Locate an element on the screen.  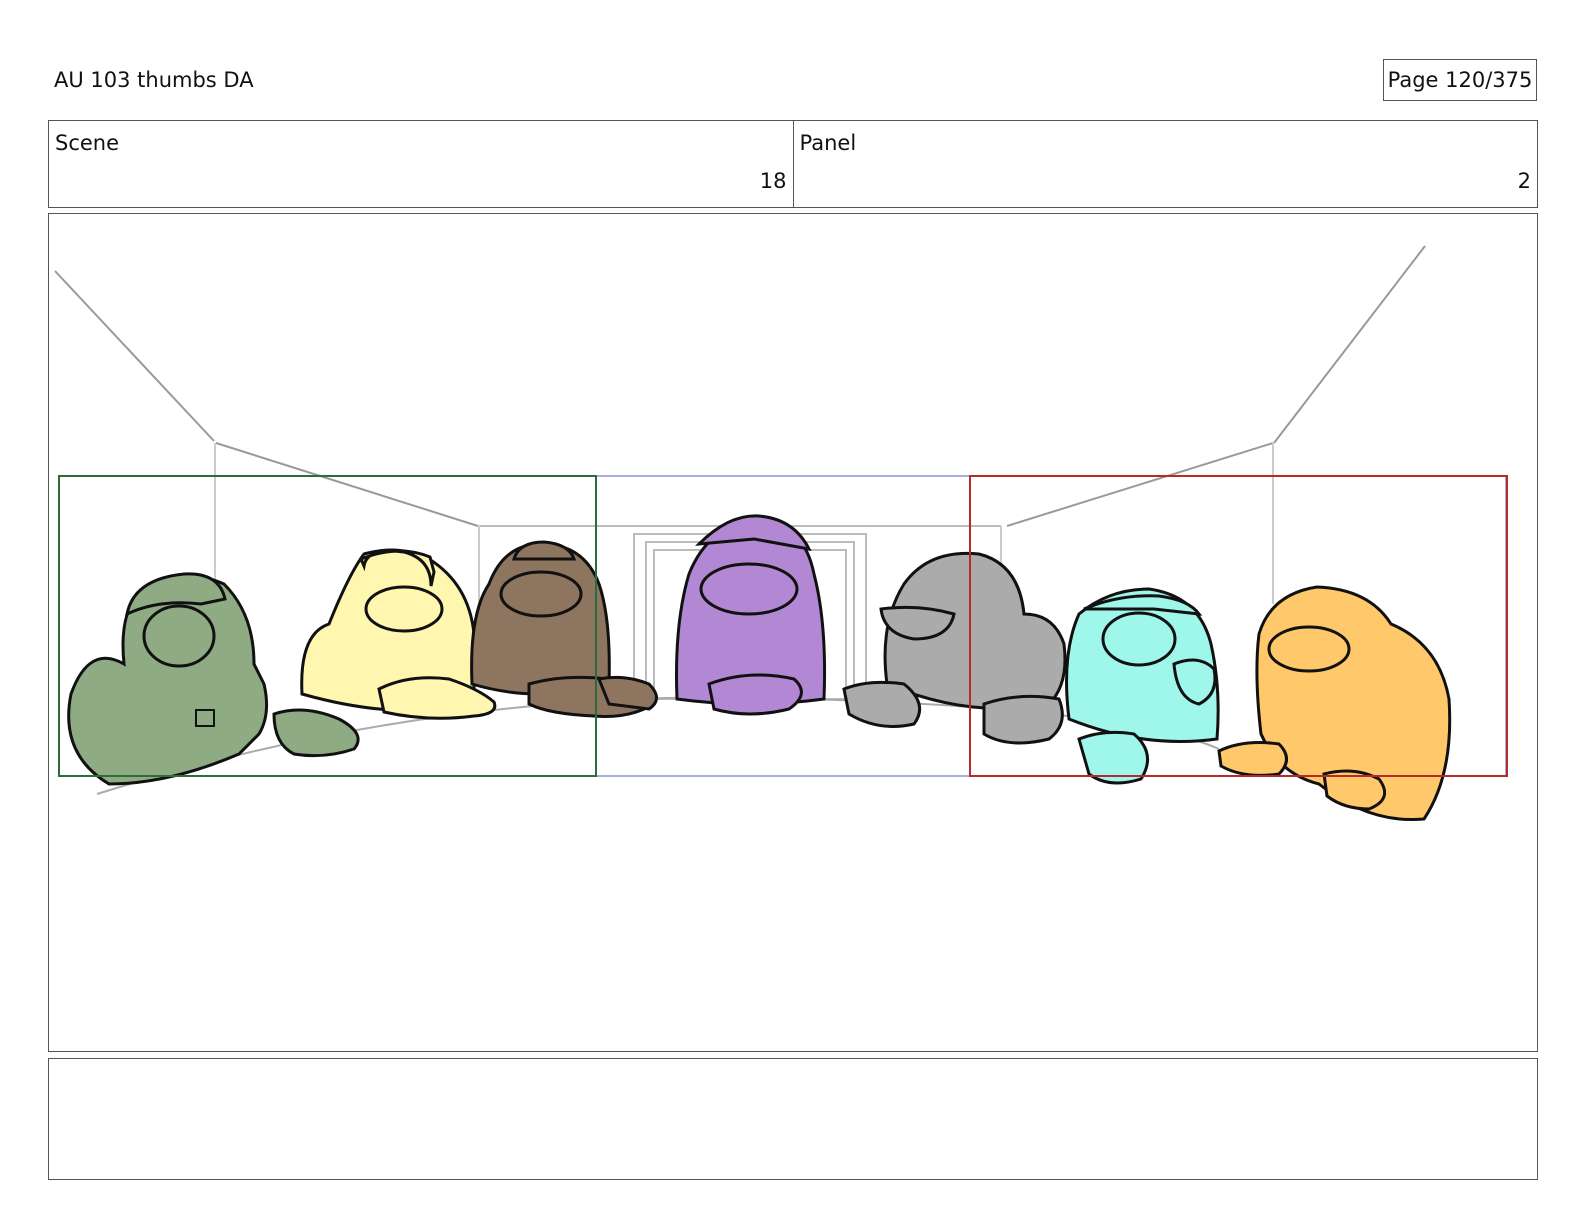
brown-character is located at coordinates (564, 629).